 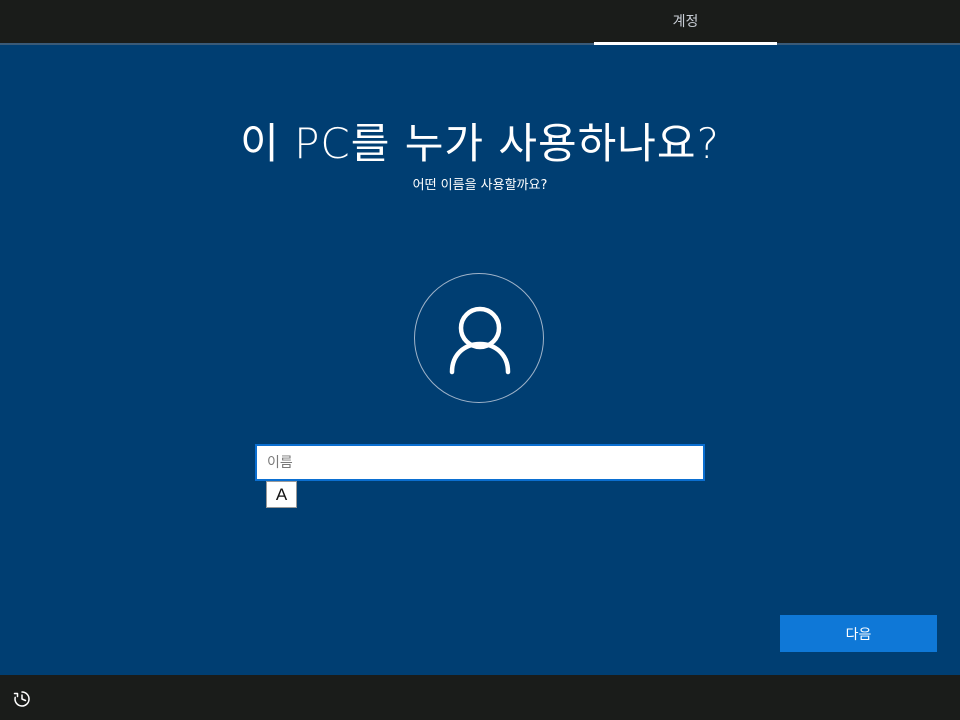 What do you see at coordinates (858, 633) in the screenshot?
I see `next-button: 다음` at bounding box center [858, 633].